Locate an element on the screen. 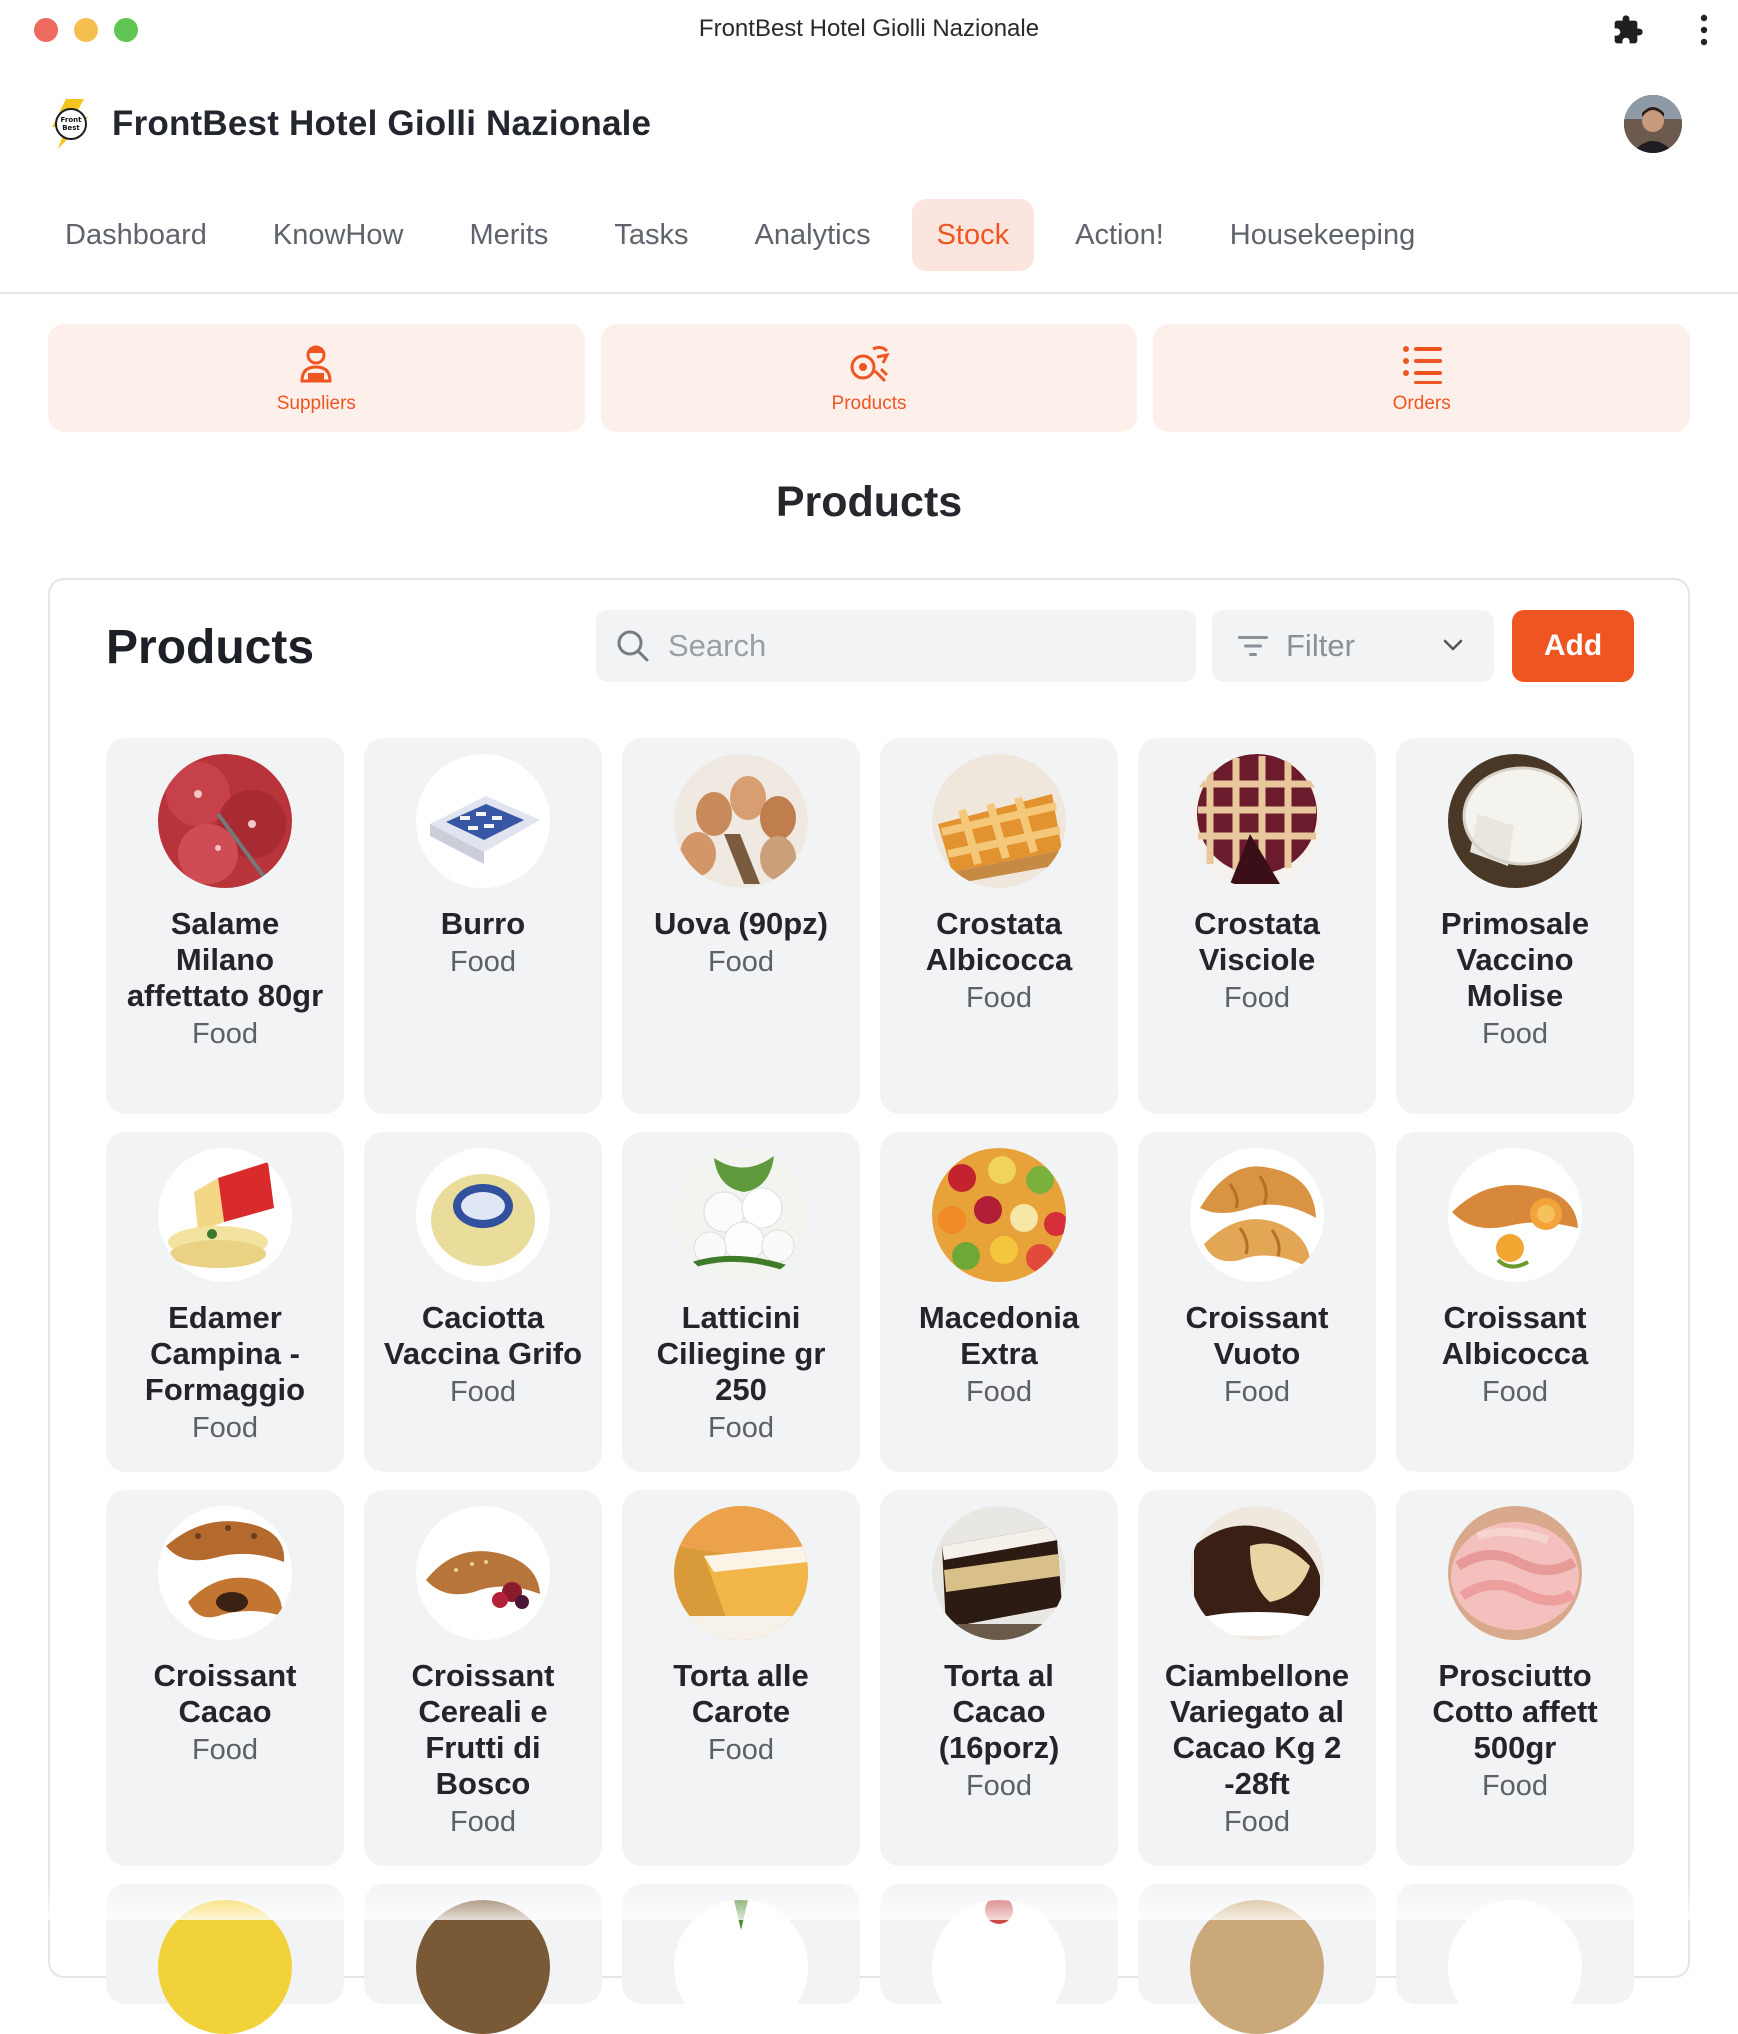 This screenshot has height=2034, width=1738. product-image-caciotta is located at coordinates (483, 1215).